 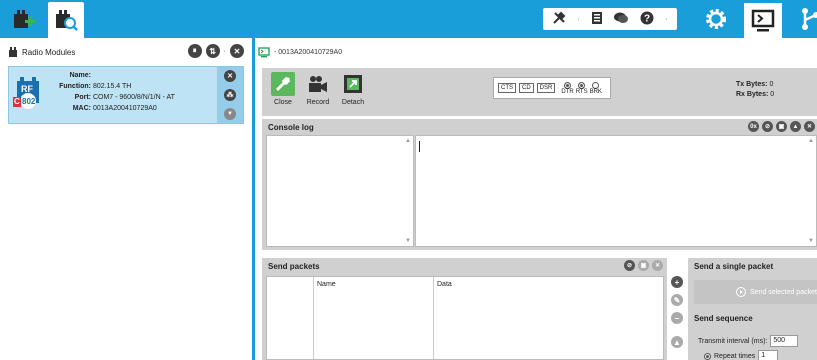 What do you see at coordinates (596, 85) in the screenshot?
I see `brk-radio` at bounding box center [596, 85].